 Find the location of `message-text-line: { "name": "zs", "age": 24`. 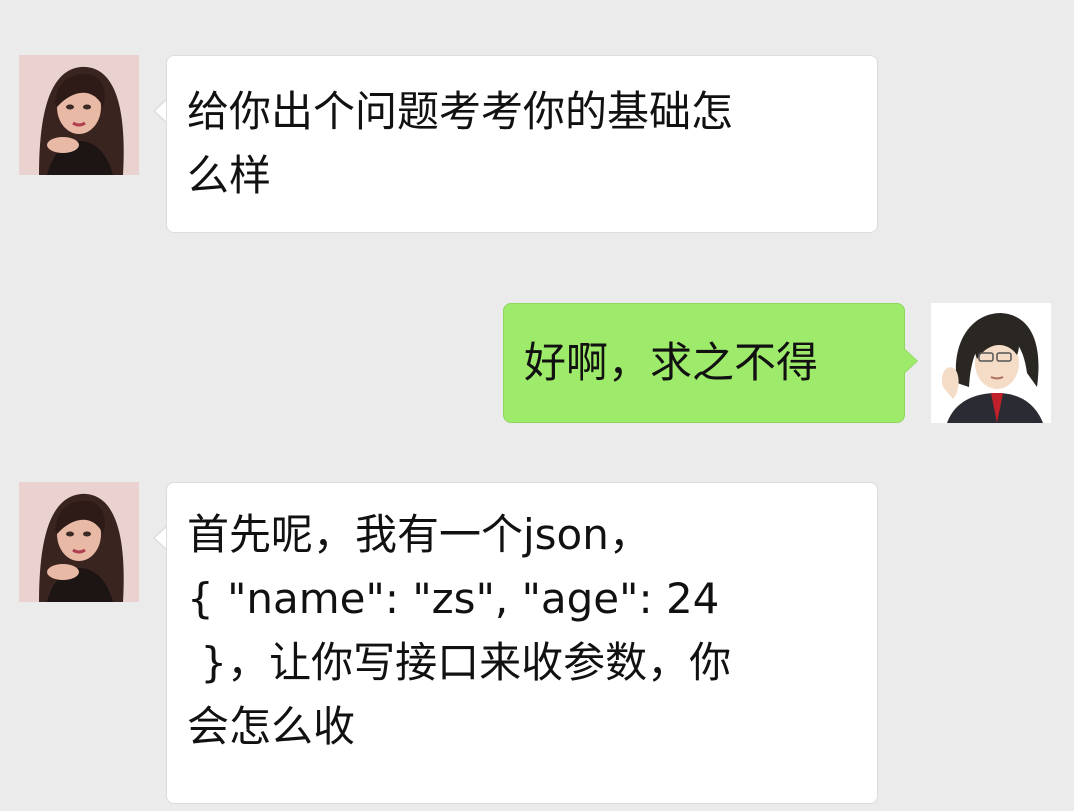

message-text-line: { "name": "zs", "age": 24 is located at coordinates (453, 598).